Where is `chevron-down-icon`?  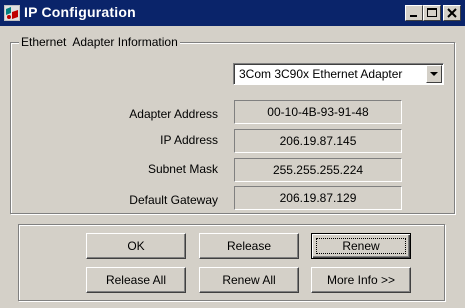 chevron-down-icon is located at coordinates (434, 74).